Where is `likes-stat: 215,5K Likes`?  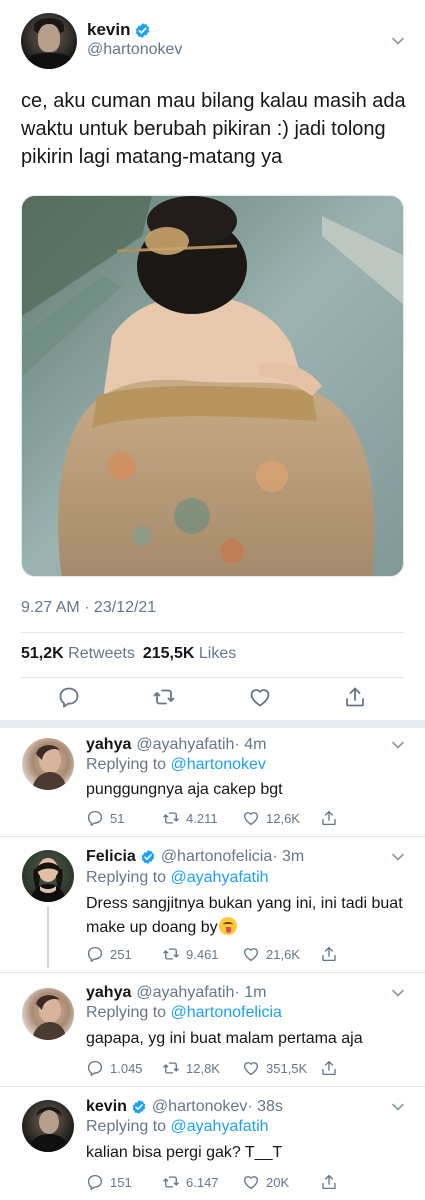
likes-stat: 215,5K Likes is located at coordinates (189, 654).